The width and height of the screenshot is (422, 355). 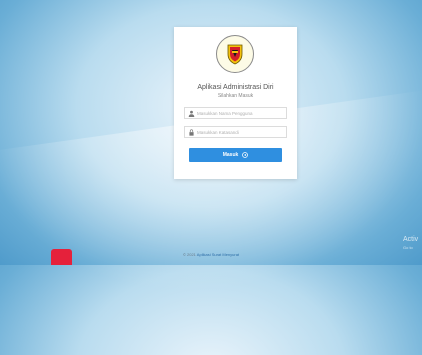 What do you see at coordinates (241, 113) in the screenshot?
I see `username-input` at bounding box center [241, 113].